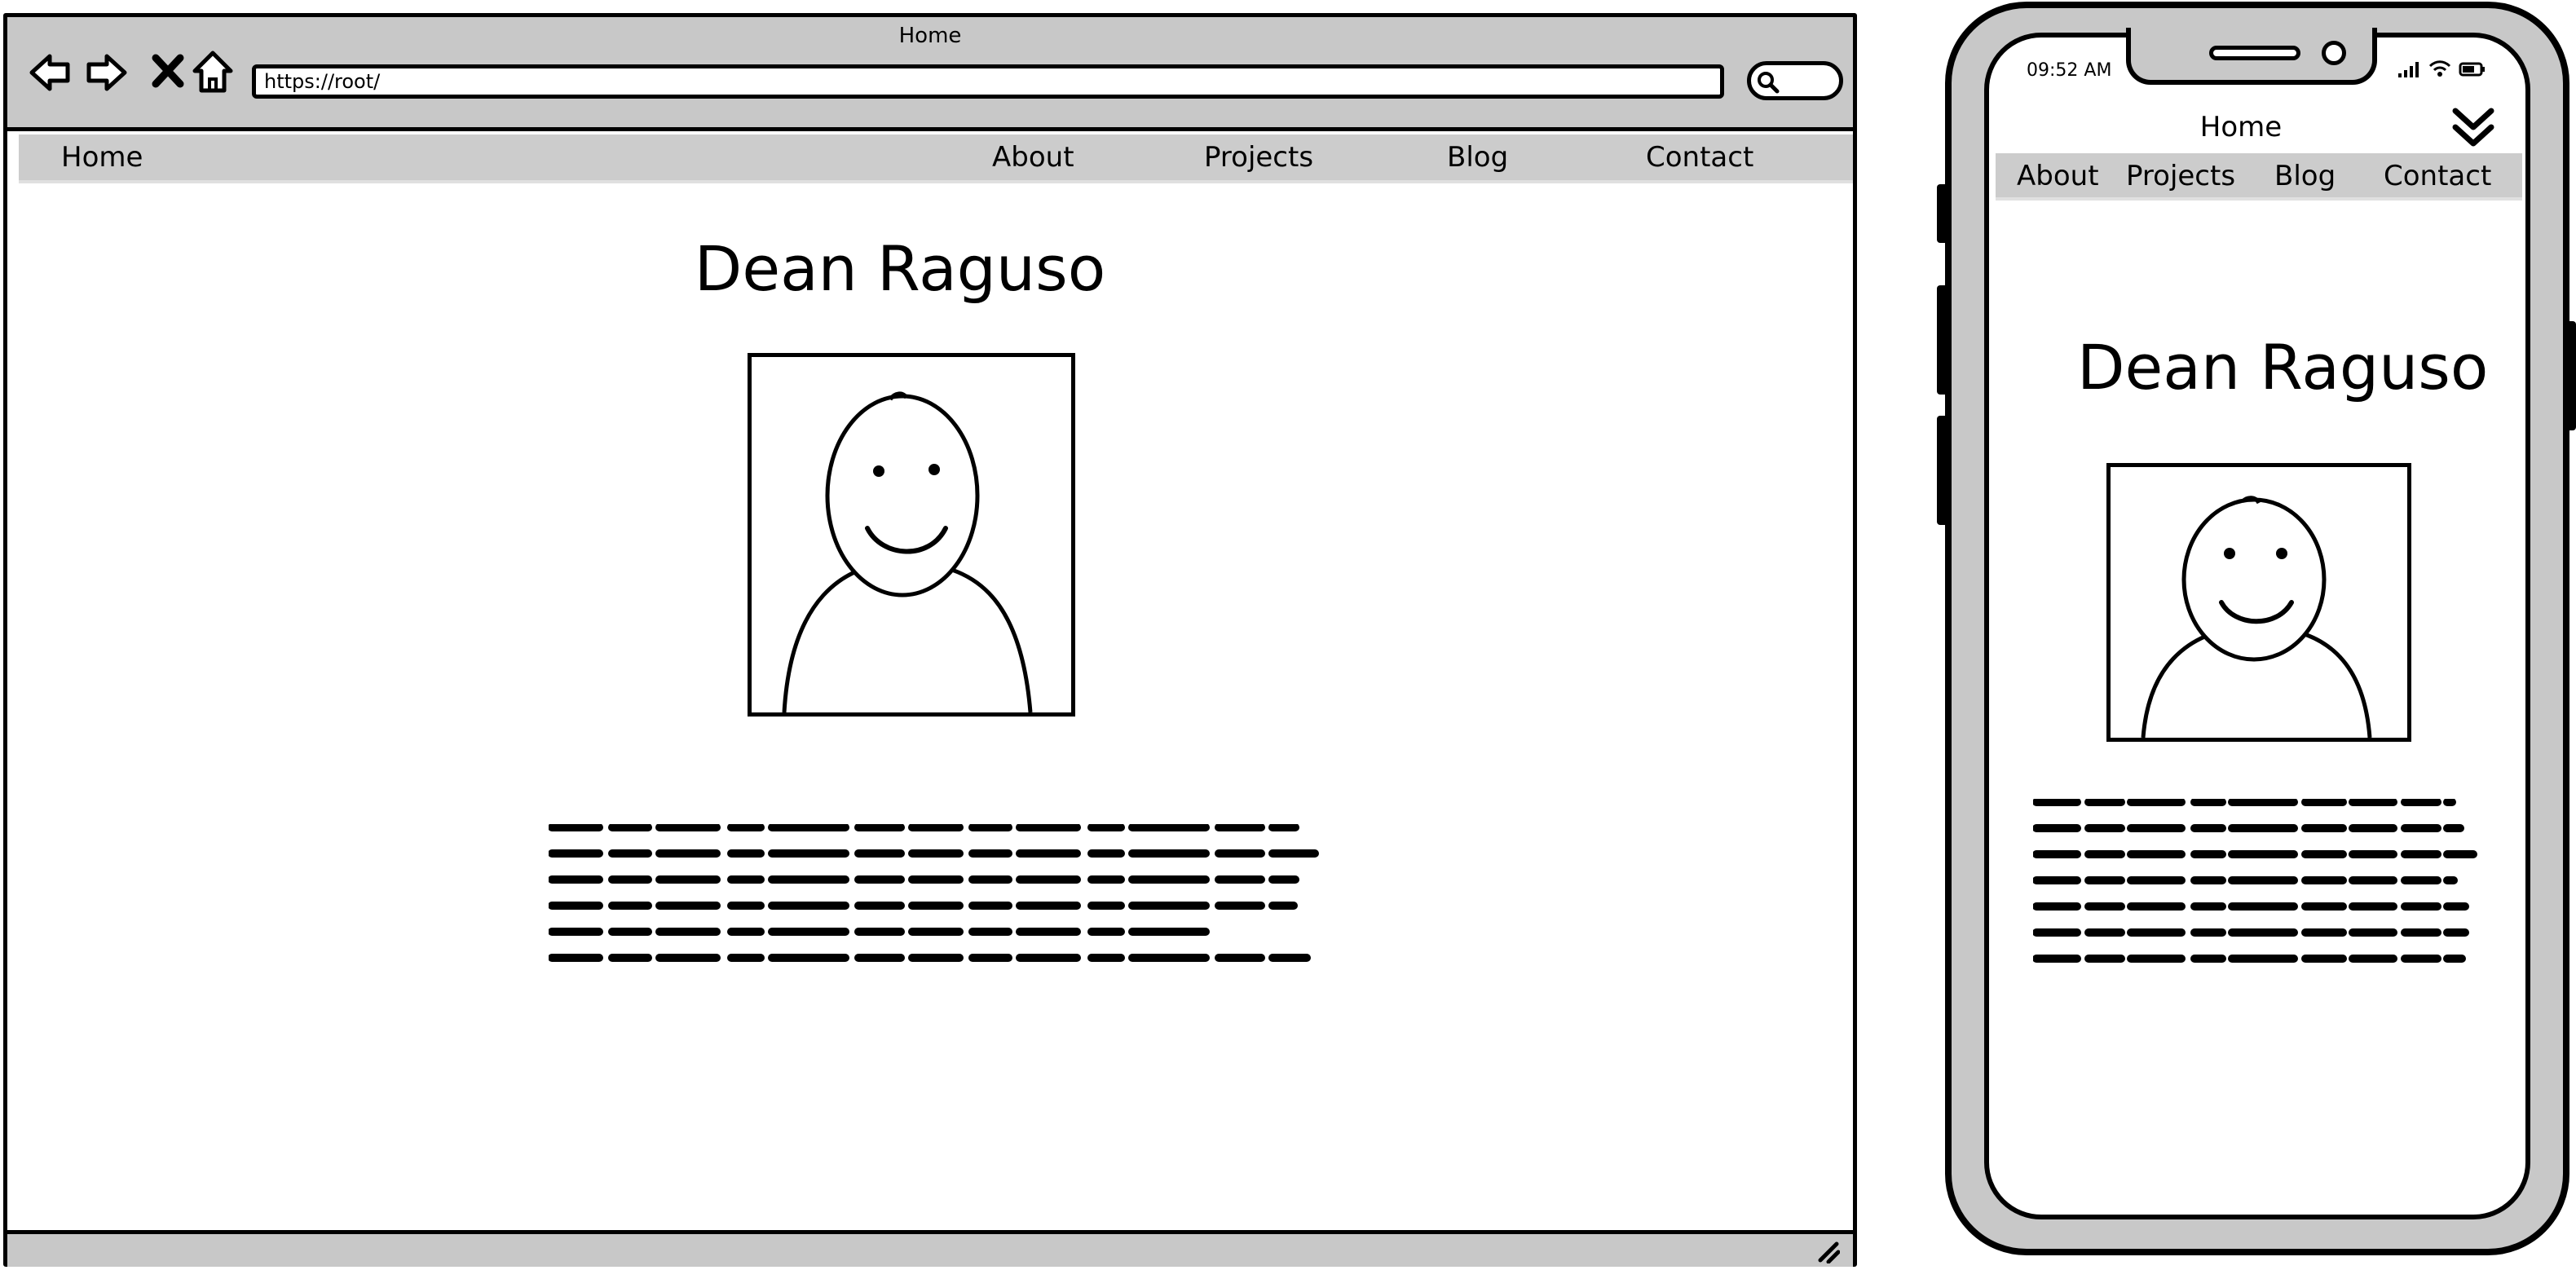 The image size is (2576, 1270). I want to click on mobile-menubar: About Projects Blog Contact, so click(2259, 177).